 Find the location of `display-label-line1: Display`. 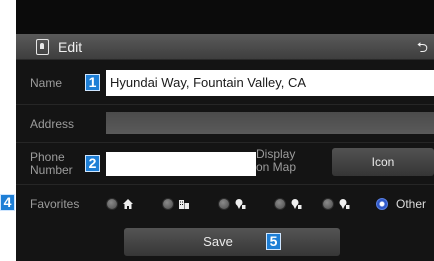

display-label-line1: Display is located at coordinates (276, 154).